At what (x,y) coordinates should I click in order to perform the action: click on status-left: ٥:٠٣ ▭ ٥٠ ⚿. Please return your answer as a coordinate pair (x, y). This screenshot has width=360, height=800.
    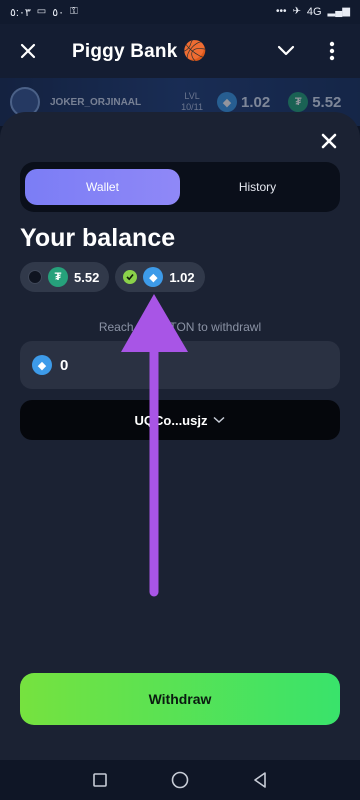
    Looking at the image, I should click on (44, 12).